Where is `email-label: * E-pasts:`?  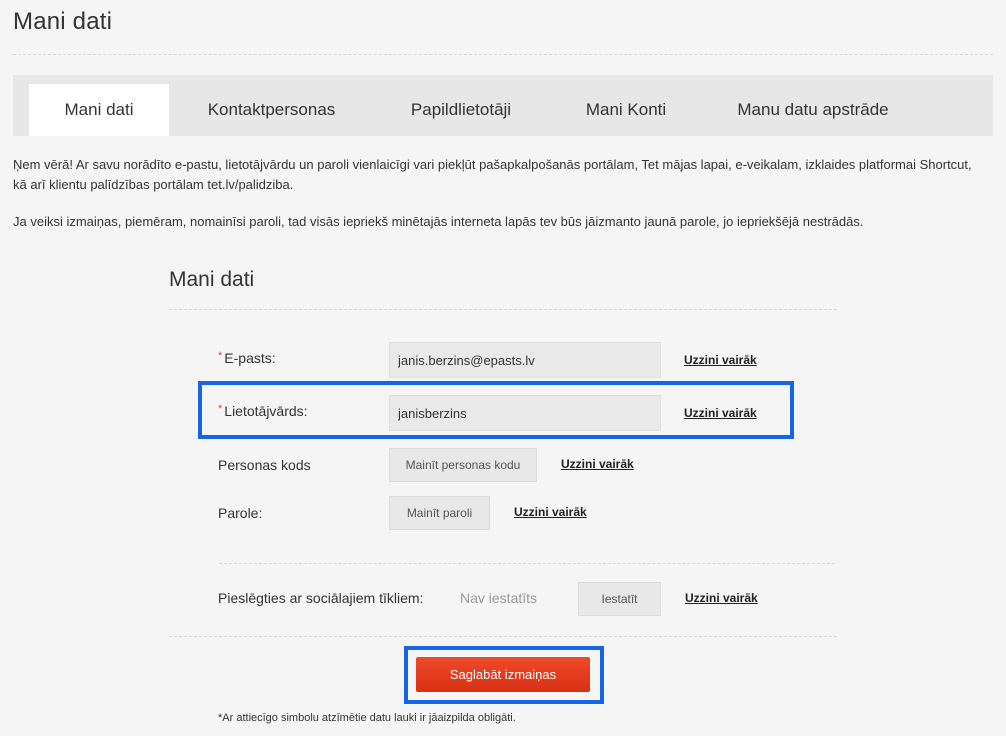
email-label: * E-pasts: is located at coordinates (247, 358).